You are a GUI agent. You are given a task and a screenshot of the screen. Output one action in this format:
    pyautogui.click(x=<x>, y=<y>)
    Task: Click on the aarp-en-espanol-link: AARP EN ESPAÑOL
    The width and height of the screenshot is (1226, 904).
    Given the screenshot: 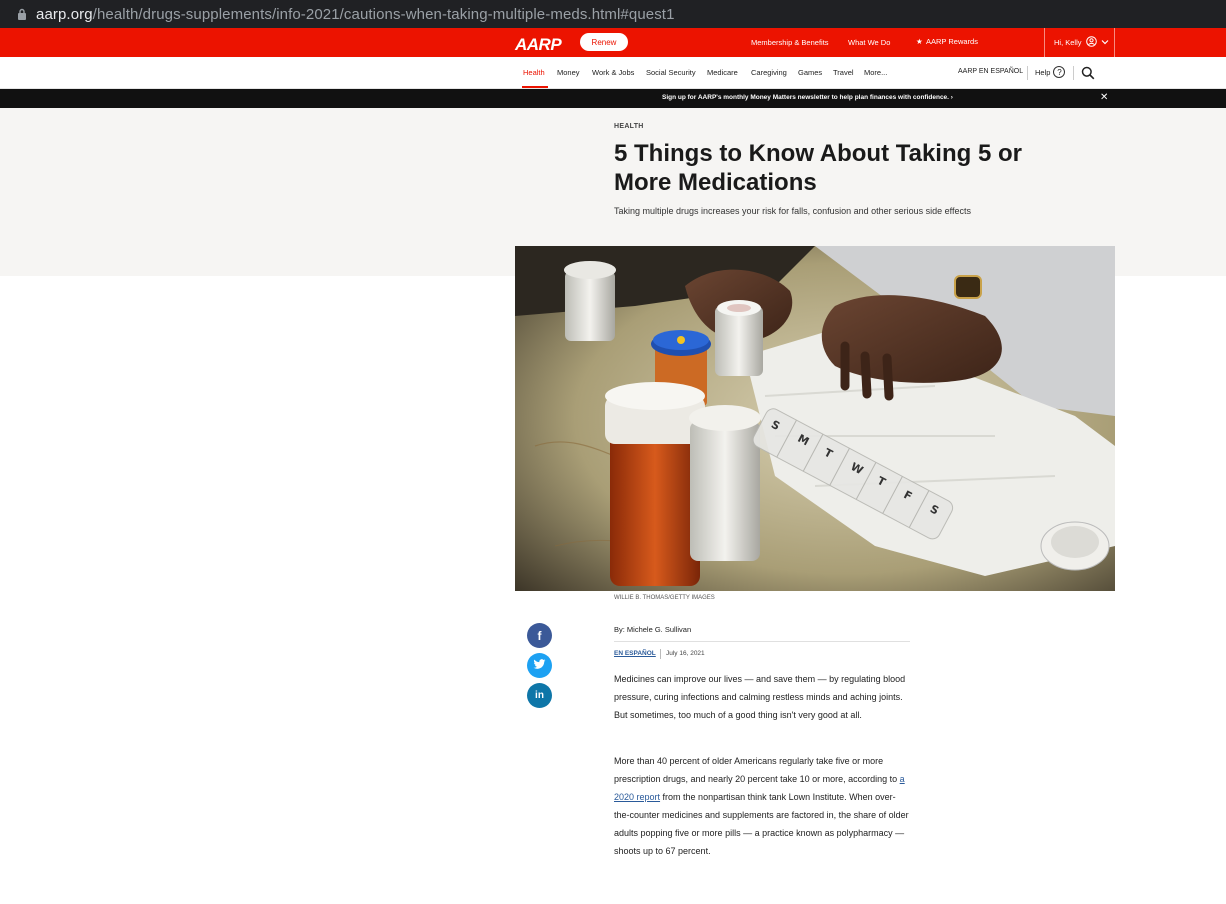 What is the action you would take?
    pyautogui.click(x=990, y=71)
    